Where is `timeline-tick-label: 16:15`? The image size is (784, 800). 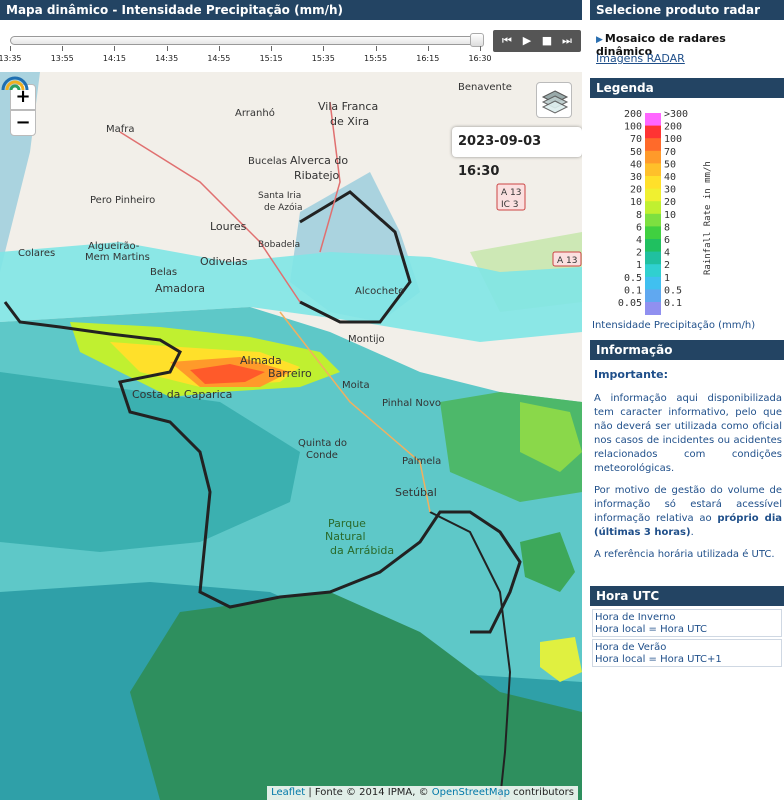 timeline-tick-label: 16:15 is located at coordinates (428, 58).